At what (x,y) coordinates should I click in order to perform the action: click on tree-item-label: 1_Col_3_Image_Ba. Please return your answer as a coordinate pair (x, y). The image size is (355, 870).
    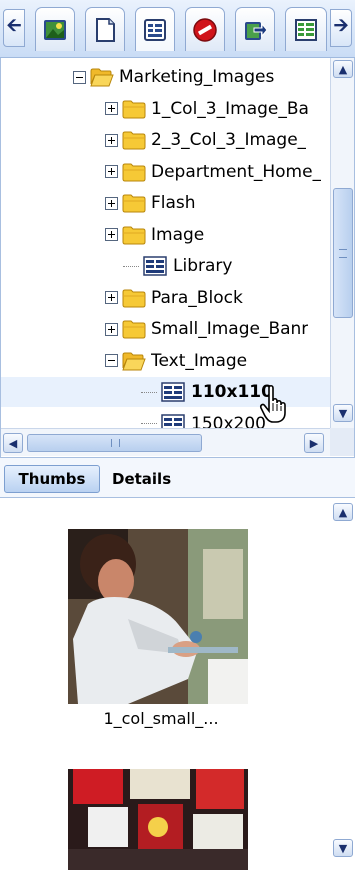
    Looking at the image, I should click on (230, 108).